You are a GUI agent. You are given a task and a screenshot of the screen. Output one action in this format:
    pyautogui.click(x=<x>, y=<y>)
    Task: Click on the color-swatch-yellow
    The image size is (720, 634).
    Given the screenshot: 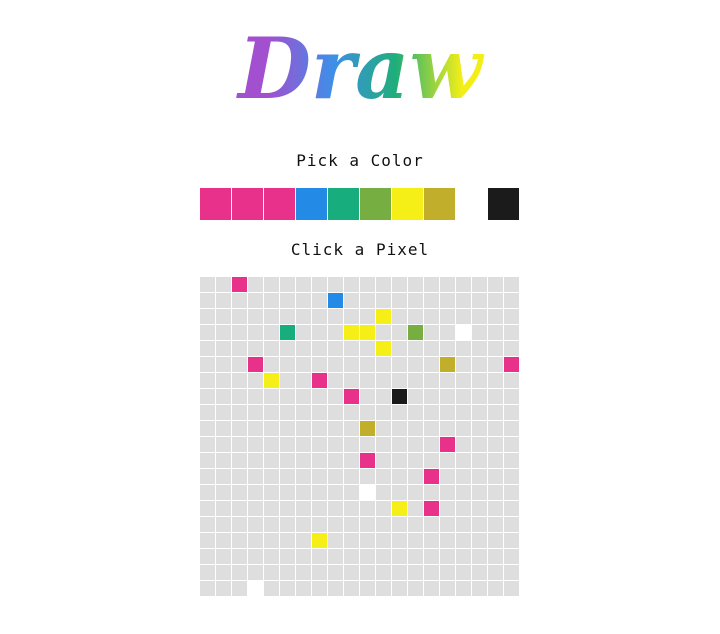 What is the action you would take?
    pyautogui.click(x=407, y=204)
    